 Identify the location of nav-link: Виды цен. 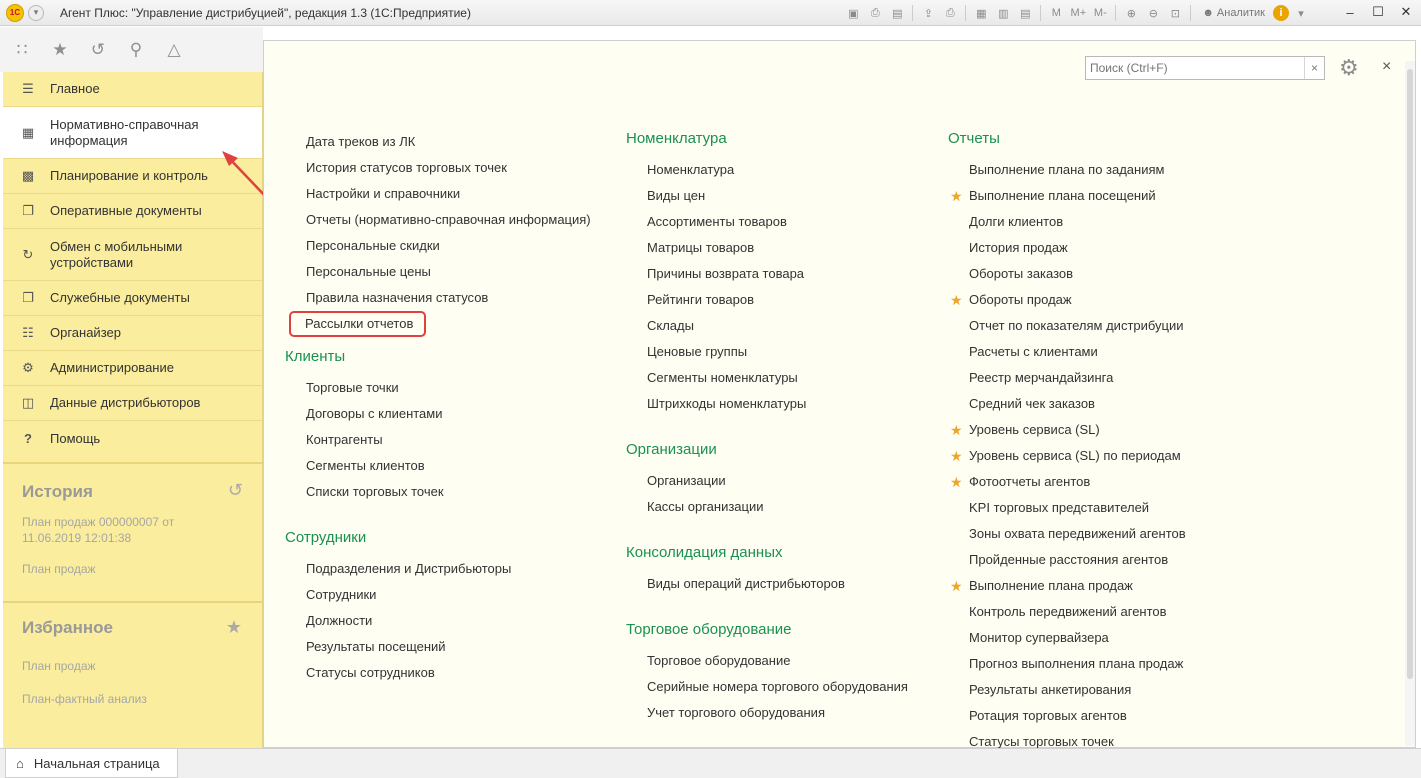
(776, 196).